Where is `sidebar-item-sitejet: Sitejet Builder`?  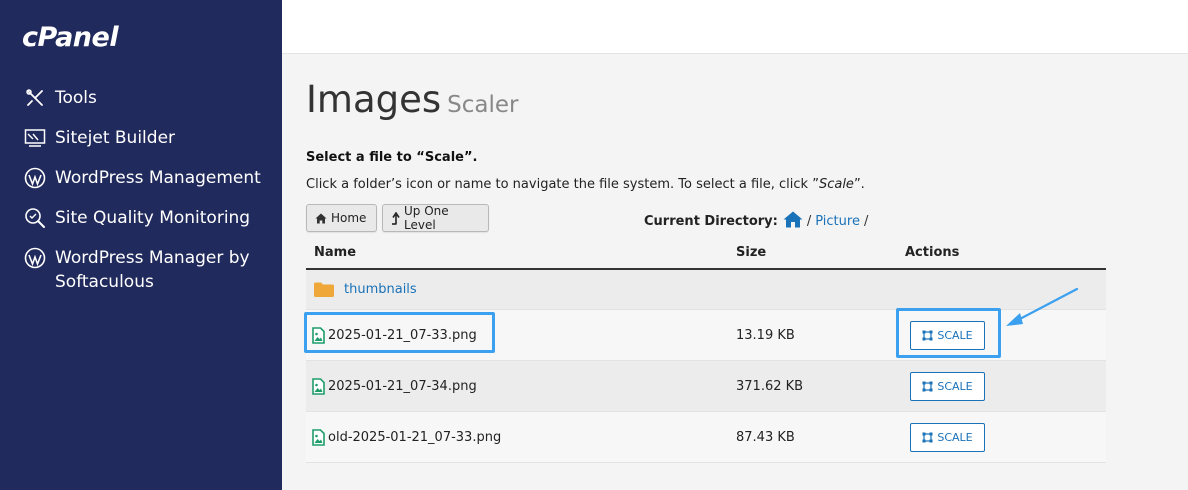 sidebar-item-sitejet: Sitejet Builder is located at coordinates (147, 138).